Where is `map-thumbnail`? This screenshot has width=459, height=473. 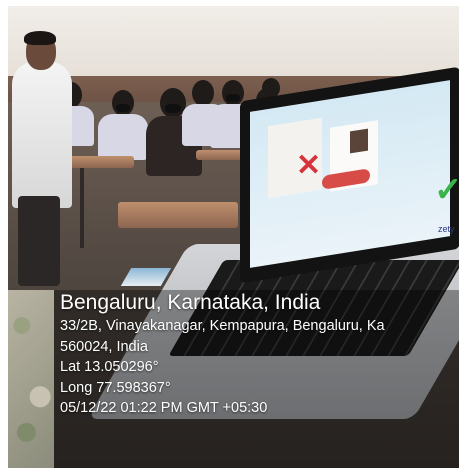 map-thumbnail is located at coordinates (31, 379).